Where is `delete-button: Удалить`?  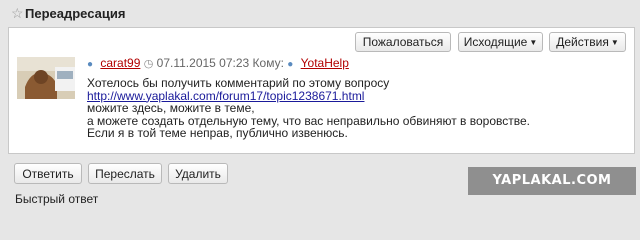 delete-button: Удалить is located at coordinates (198, 173).